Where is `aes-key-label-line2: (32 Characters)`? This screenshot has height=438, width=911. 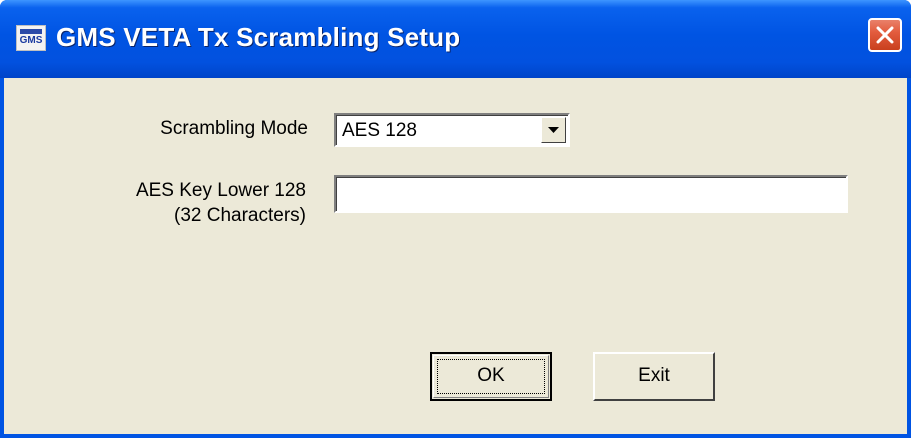 aes-key-label-line2: (32 Characters) is located at coordinates (240, 215).